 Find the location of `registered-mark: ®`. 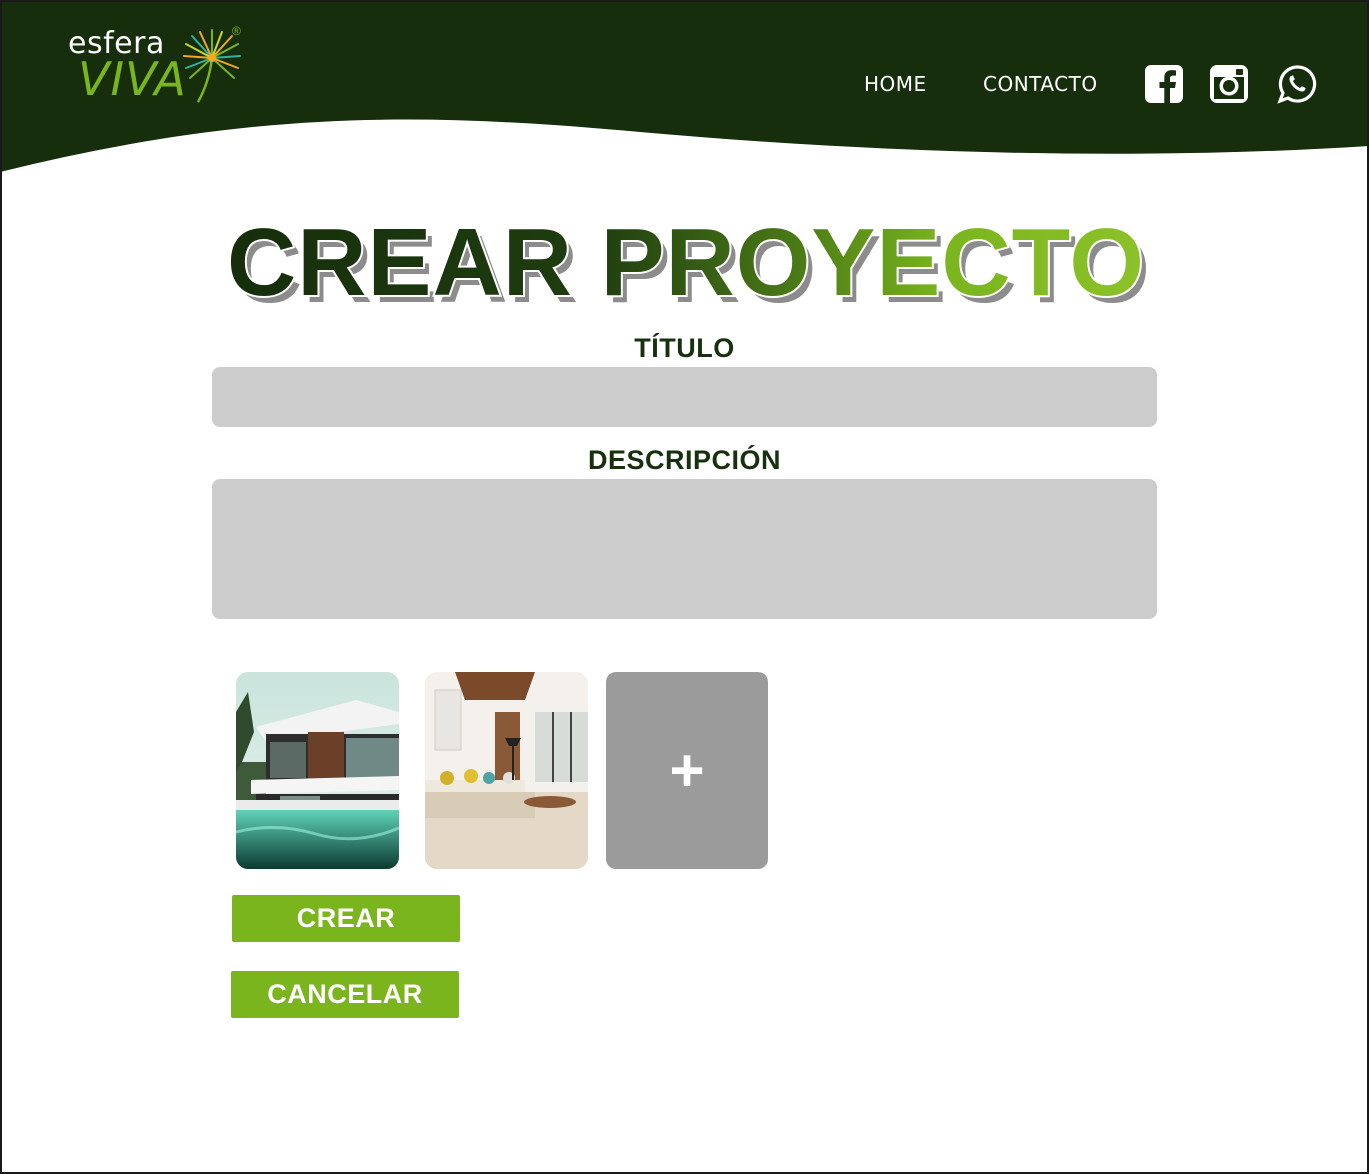

registered-mark: ® is located at coordinates (236, 31).